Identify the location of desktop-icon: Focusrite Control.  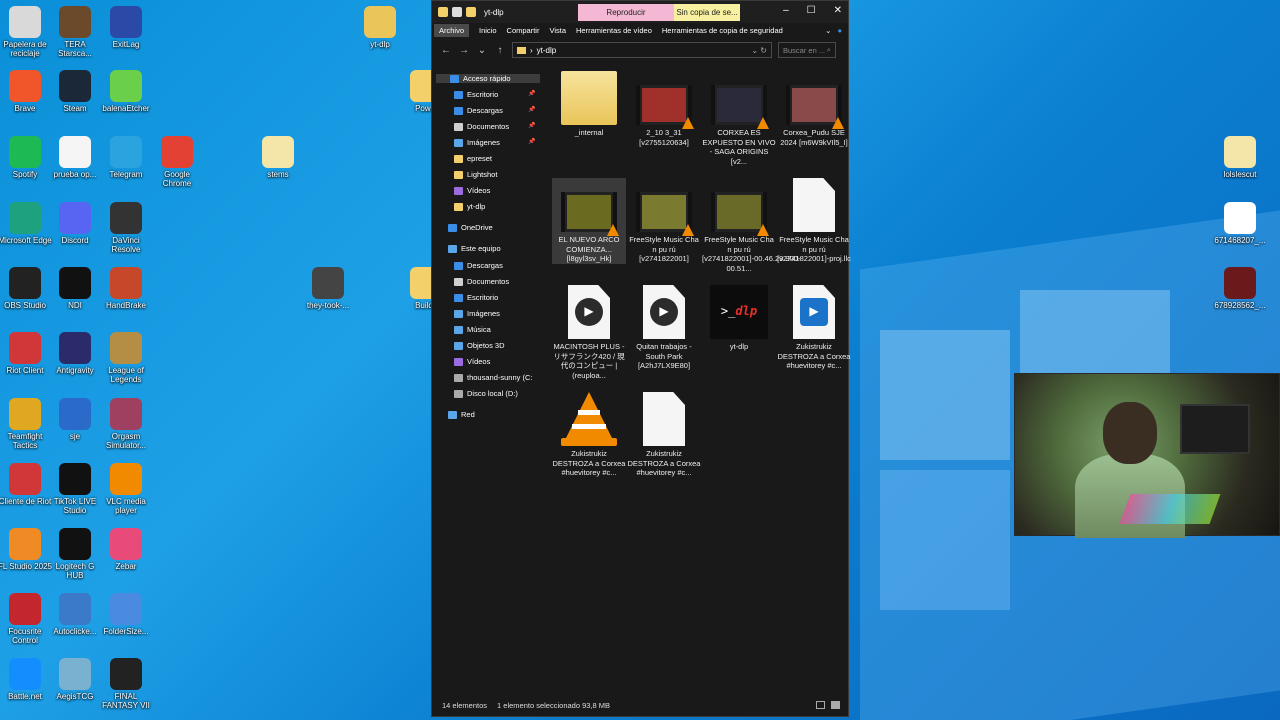
(26, 619).